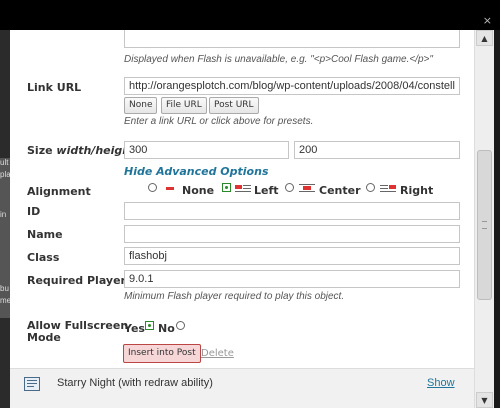  What do you see at coordinates (170, 188) in the screenshot?
I see `align-none-icon` at bounding box center [170, 188].